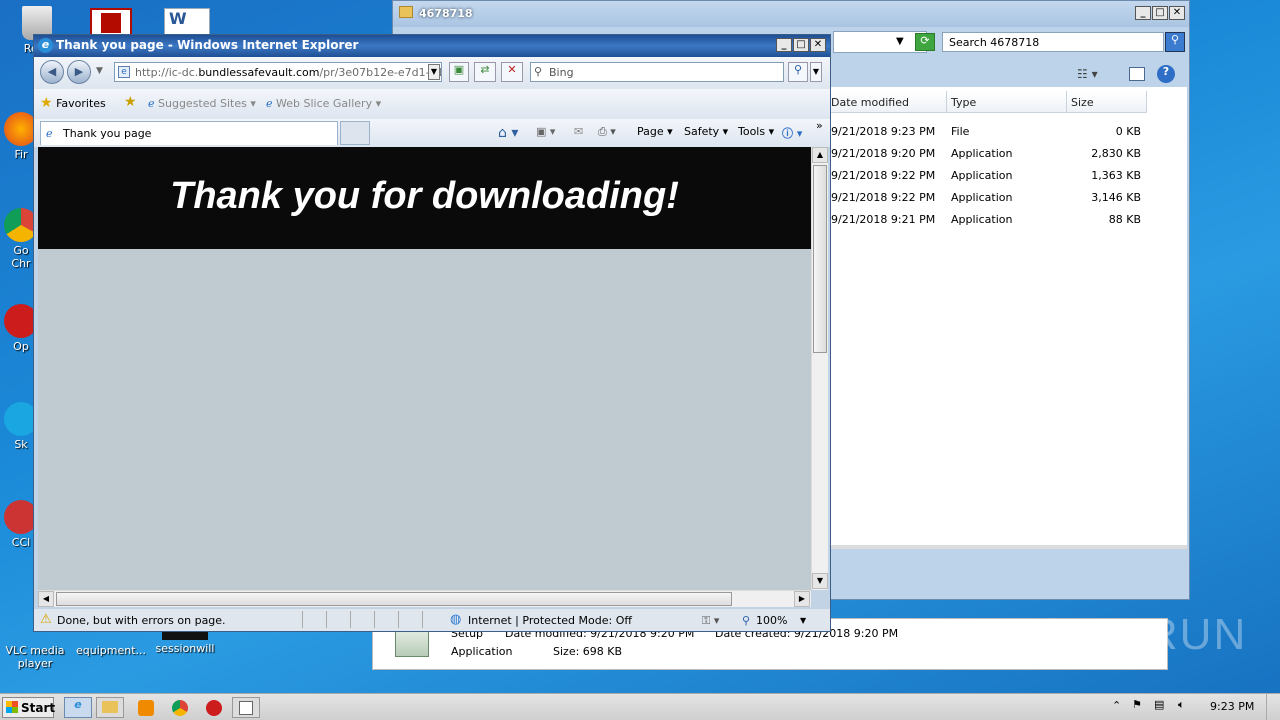 This screenshot has width=1280, height=720. What do you see at coordinates (820, 155) in the screenshot?
I see `scroll-up-button: ▲` at bounding box center [820, 155].